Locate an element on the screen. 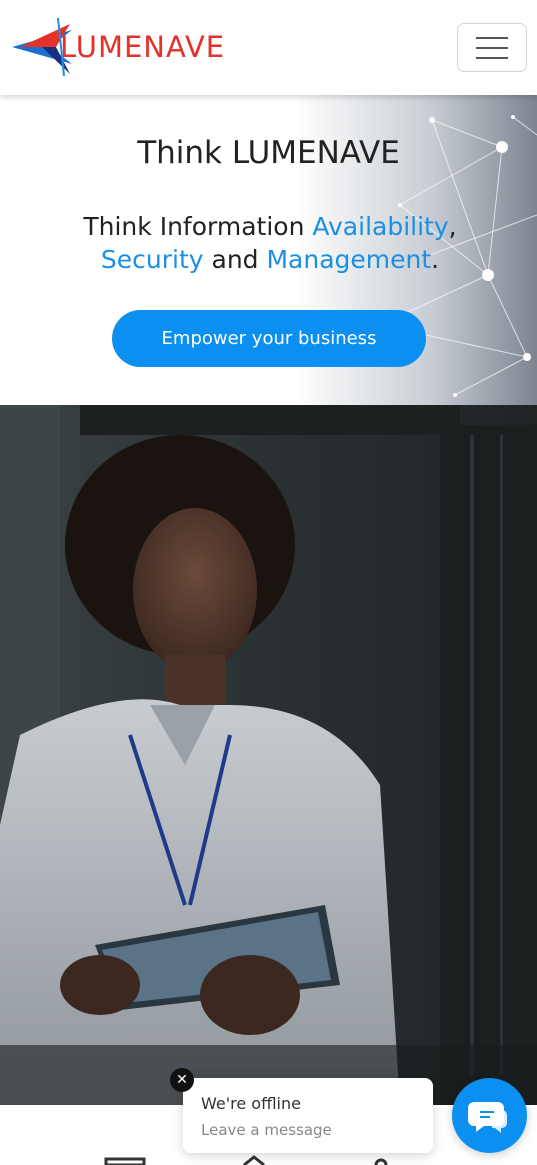  subtitle-availability: Availability is located at coordinates (380, 226).